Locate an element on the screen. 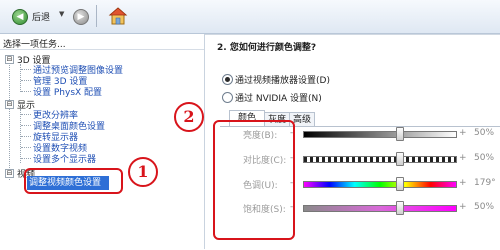 This screenshot has width=500, height=250. contrast-plus: + is located at coordinates (463, 158).